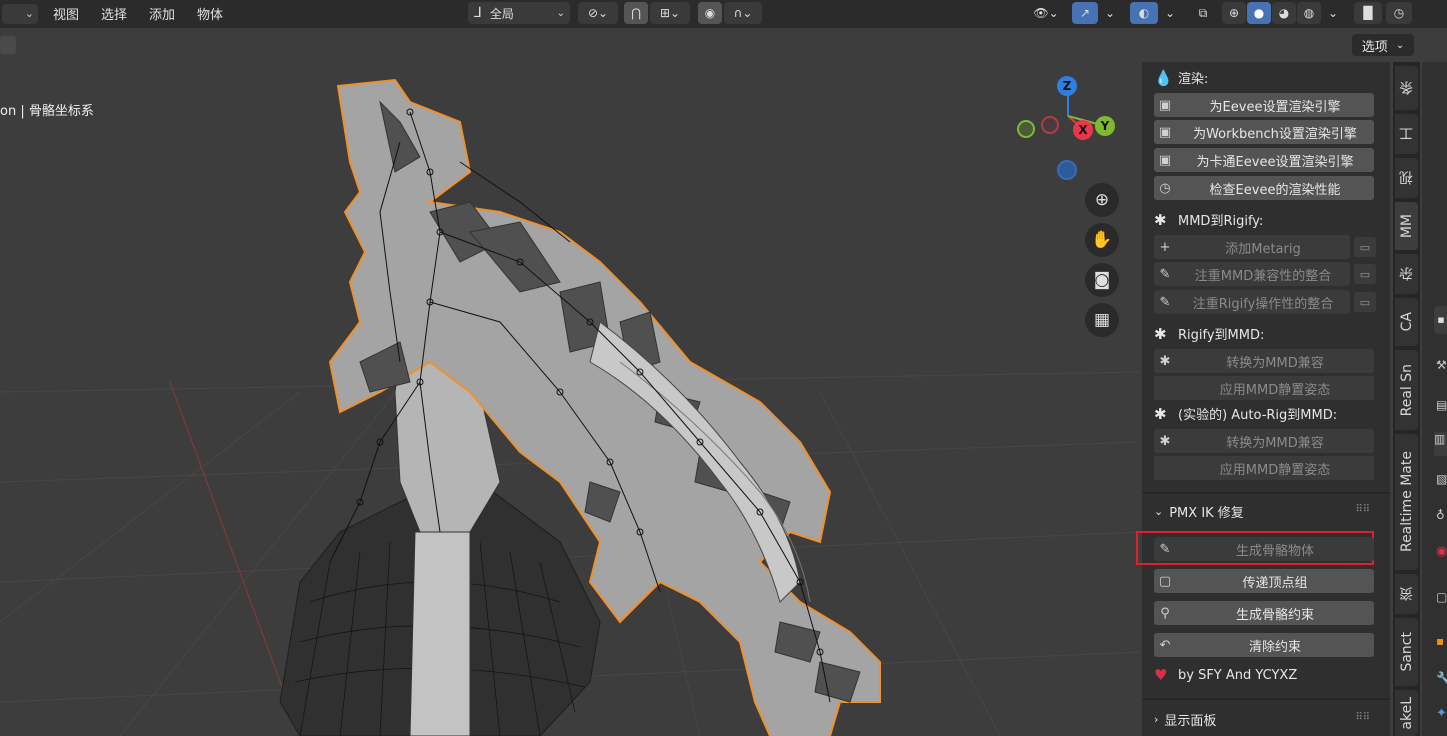 The width and height of the screenshot is (1447, 736). What do you see at coordinates (1165, 274) in the screenshot?
I see `wrench-icon: ✎` at bounding box center [1165, 274].